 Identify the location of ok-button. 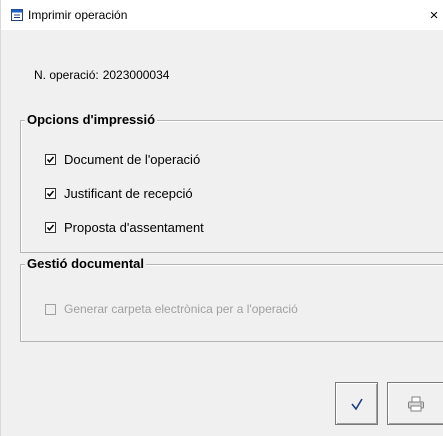
(356, 403).